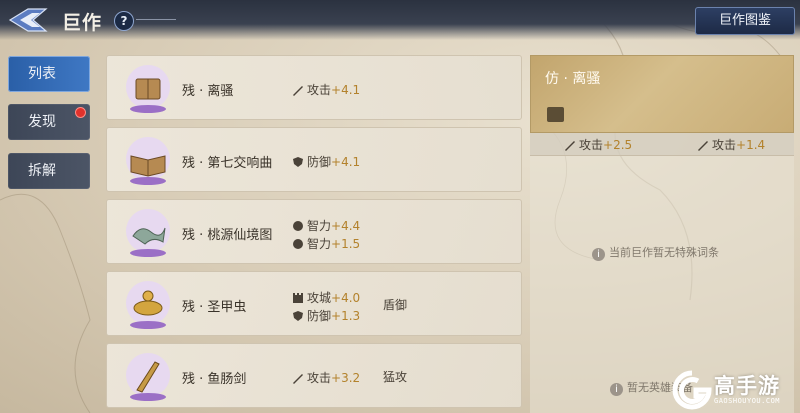  Describe the element at coordinates (326, 377) in the screenshot. I see `stat-row: 攻击+3.2` at that location.